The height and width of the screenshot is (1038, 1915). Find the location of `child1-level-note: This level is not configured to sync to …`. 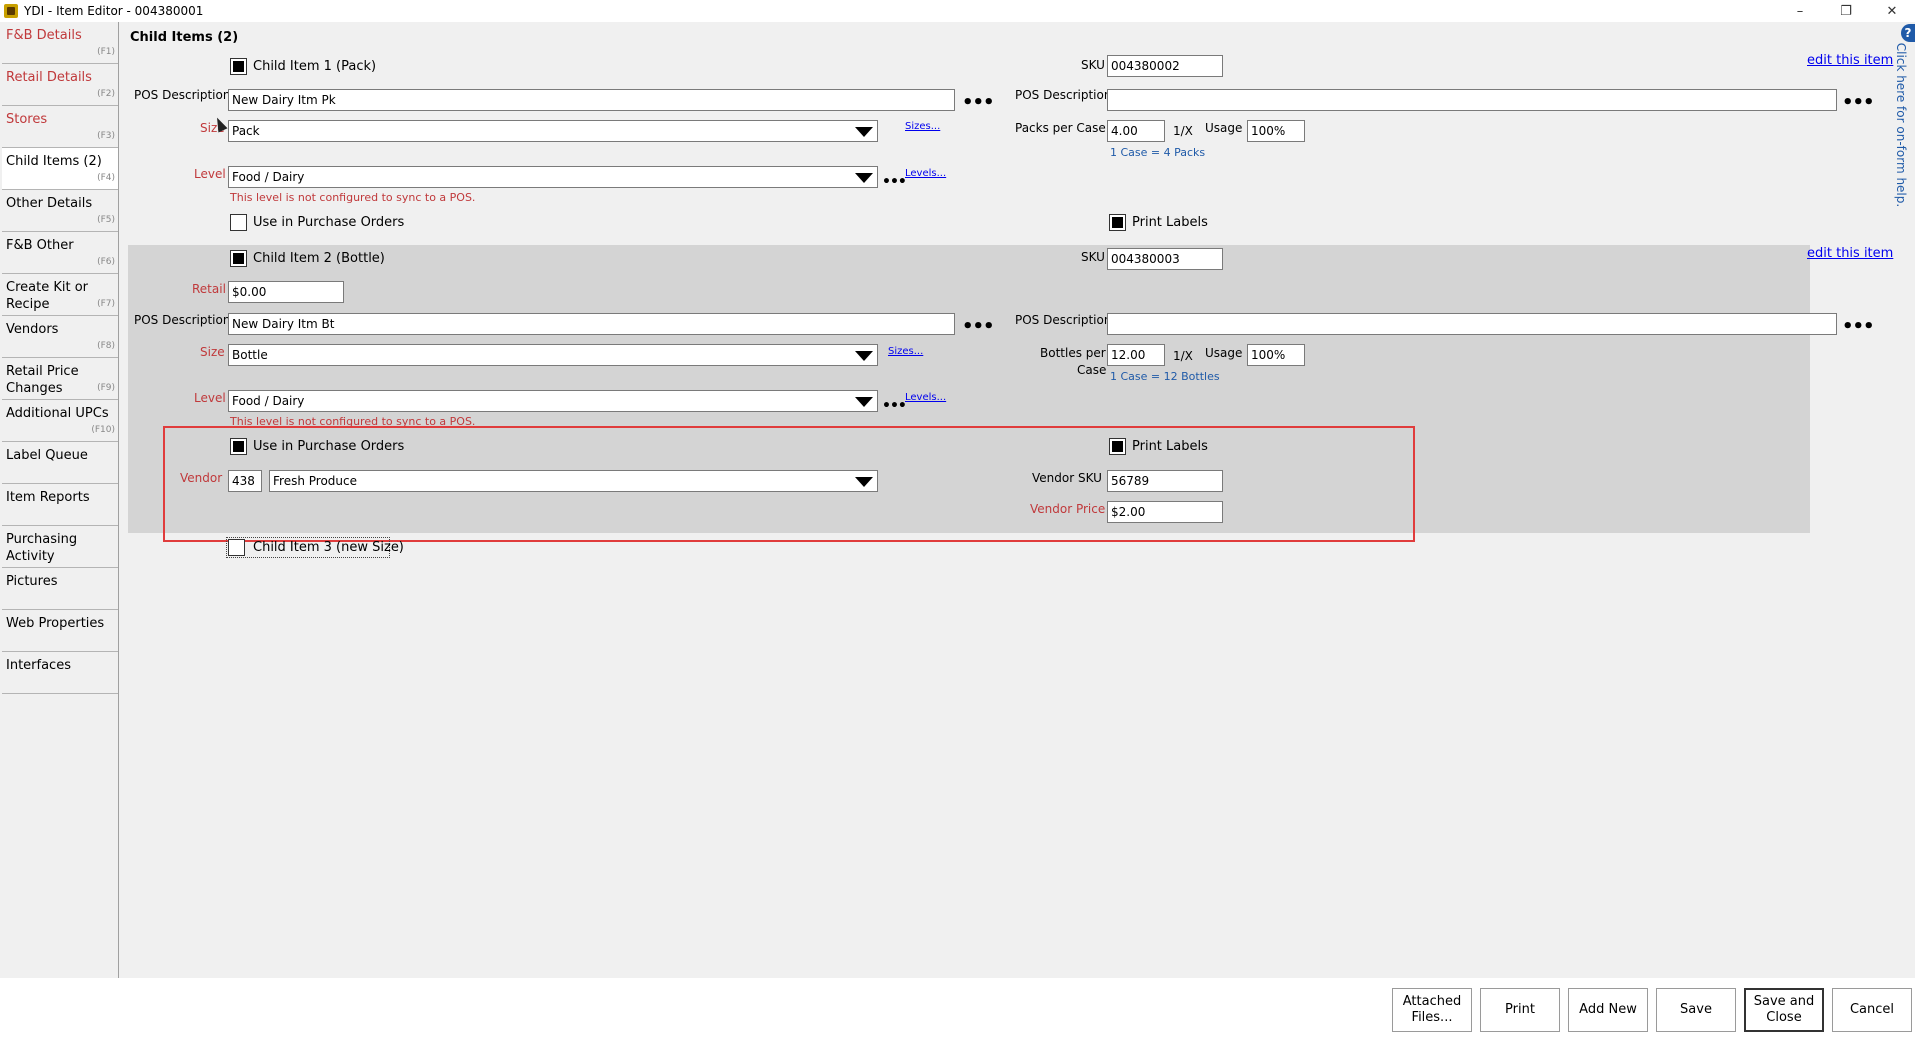

child1-level-note: This level is not configured to sync to … is located at coordinates (353, 197).